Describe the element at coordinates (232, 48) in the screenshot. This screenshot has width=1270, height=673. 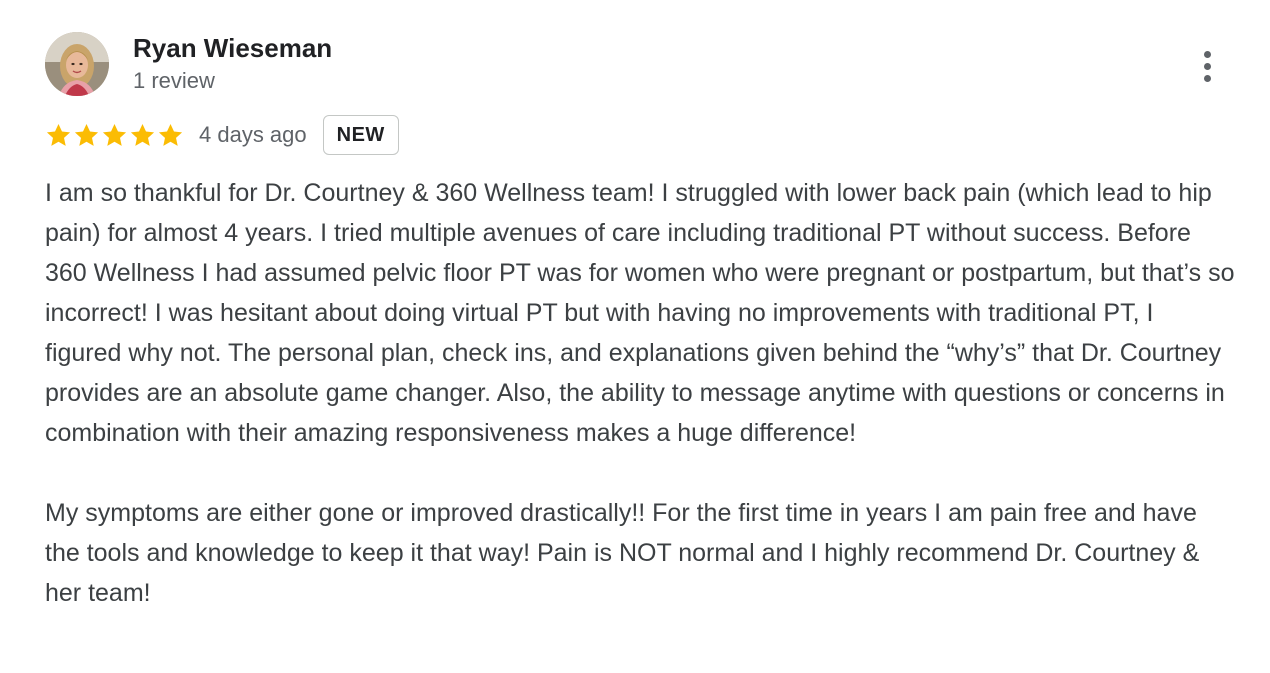
I see `reviewer-name: Ryan Wieseman` at that location.